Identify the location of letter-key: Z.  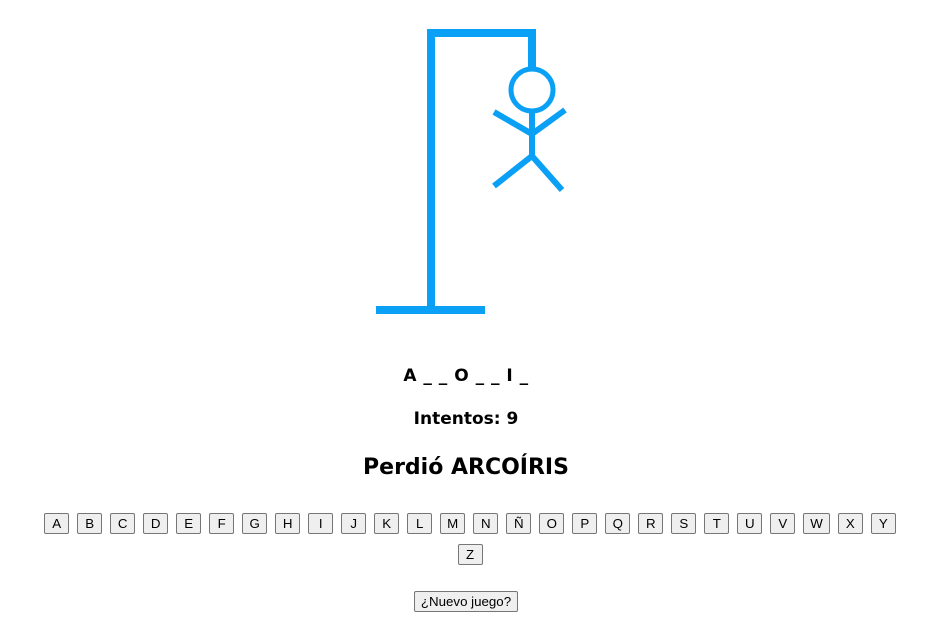
(470, 555).